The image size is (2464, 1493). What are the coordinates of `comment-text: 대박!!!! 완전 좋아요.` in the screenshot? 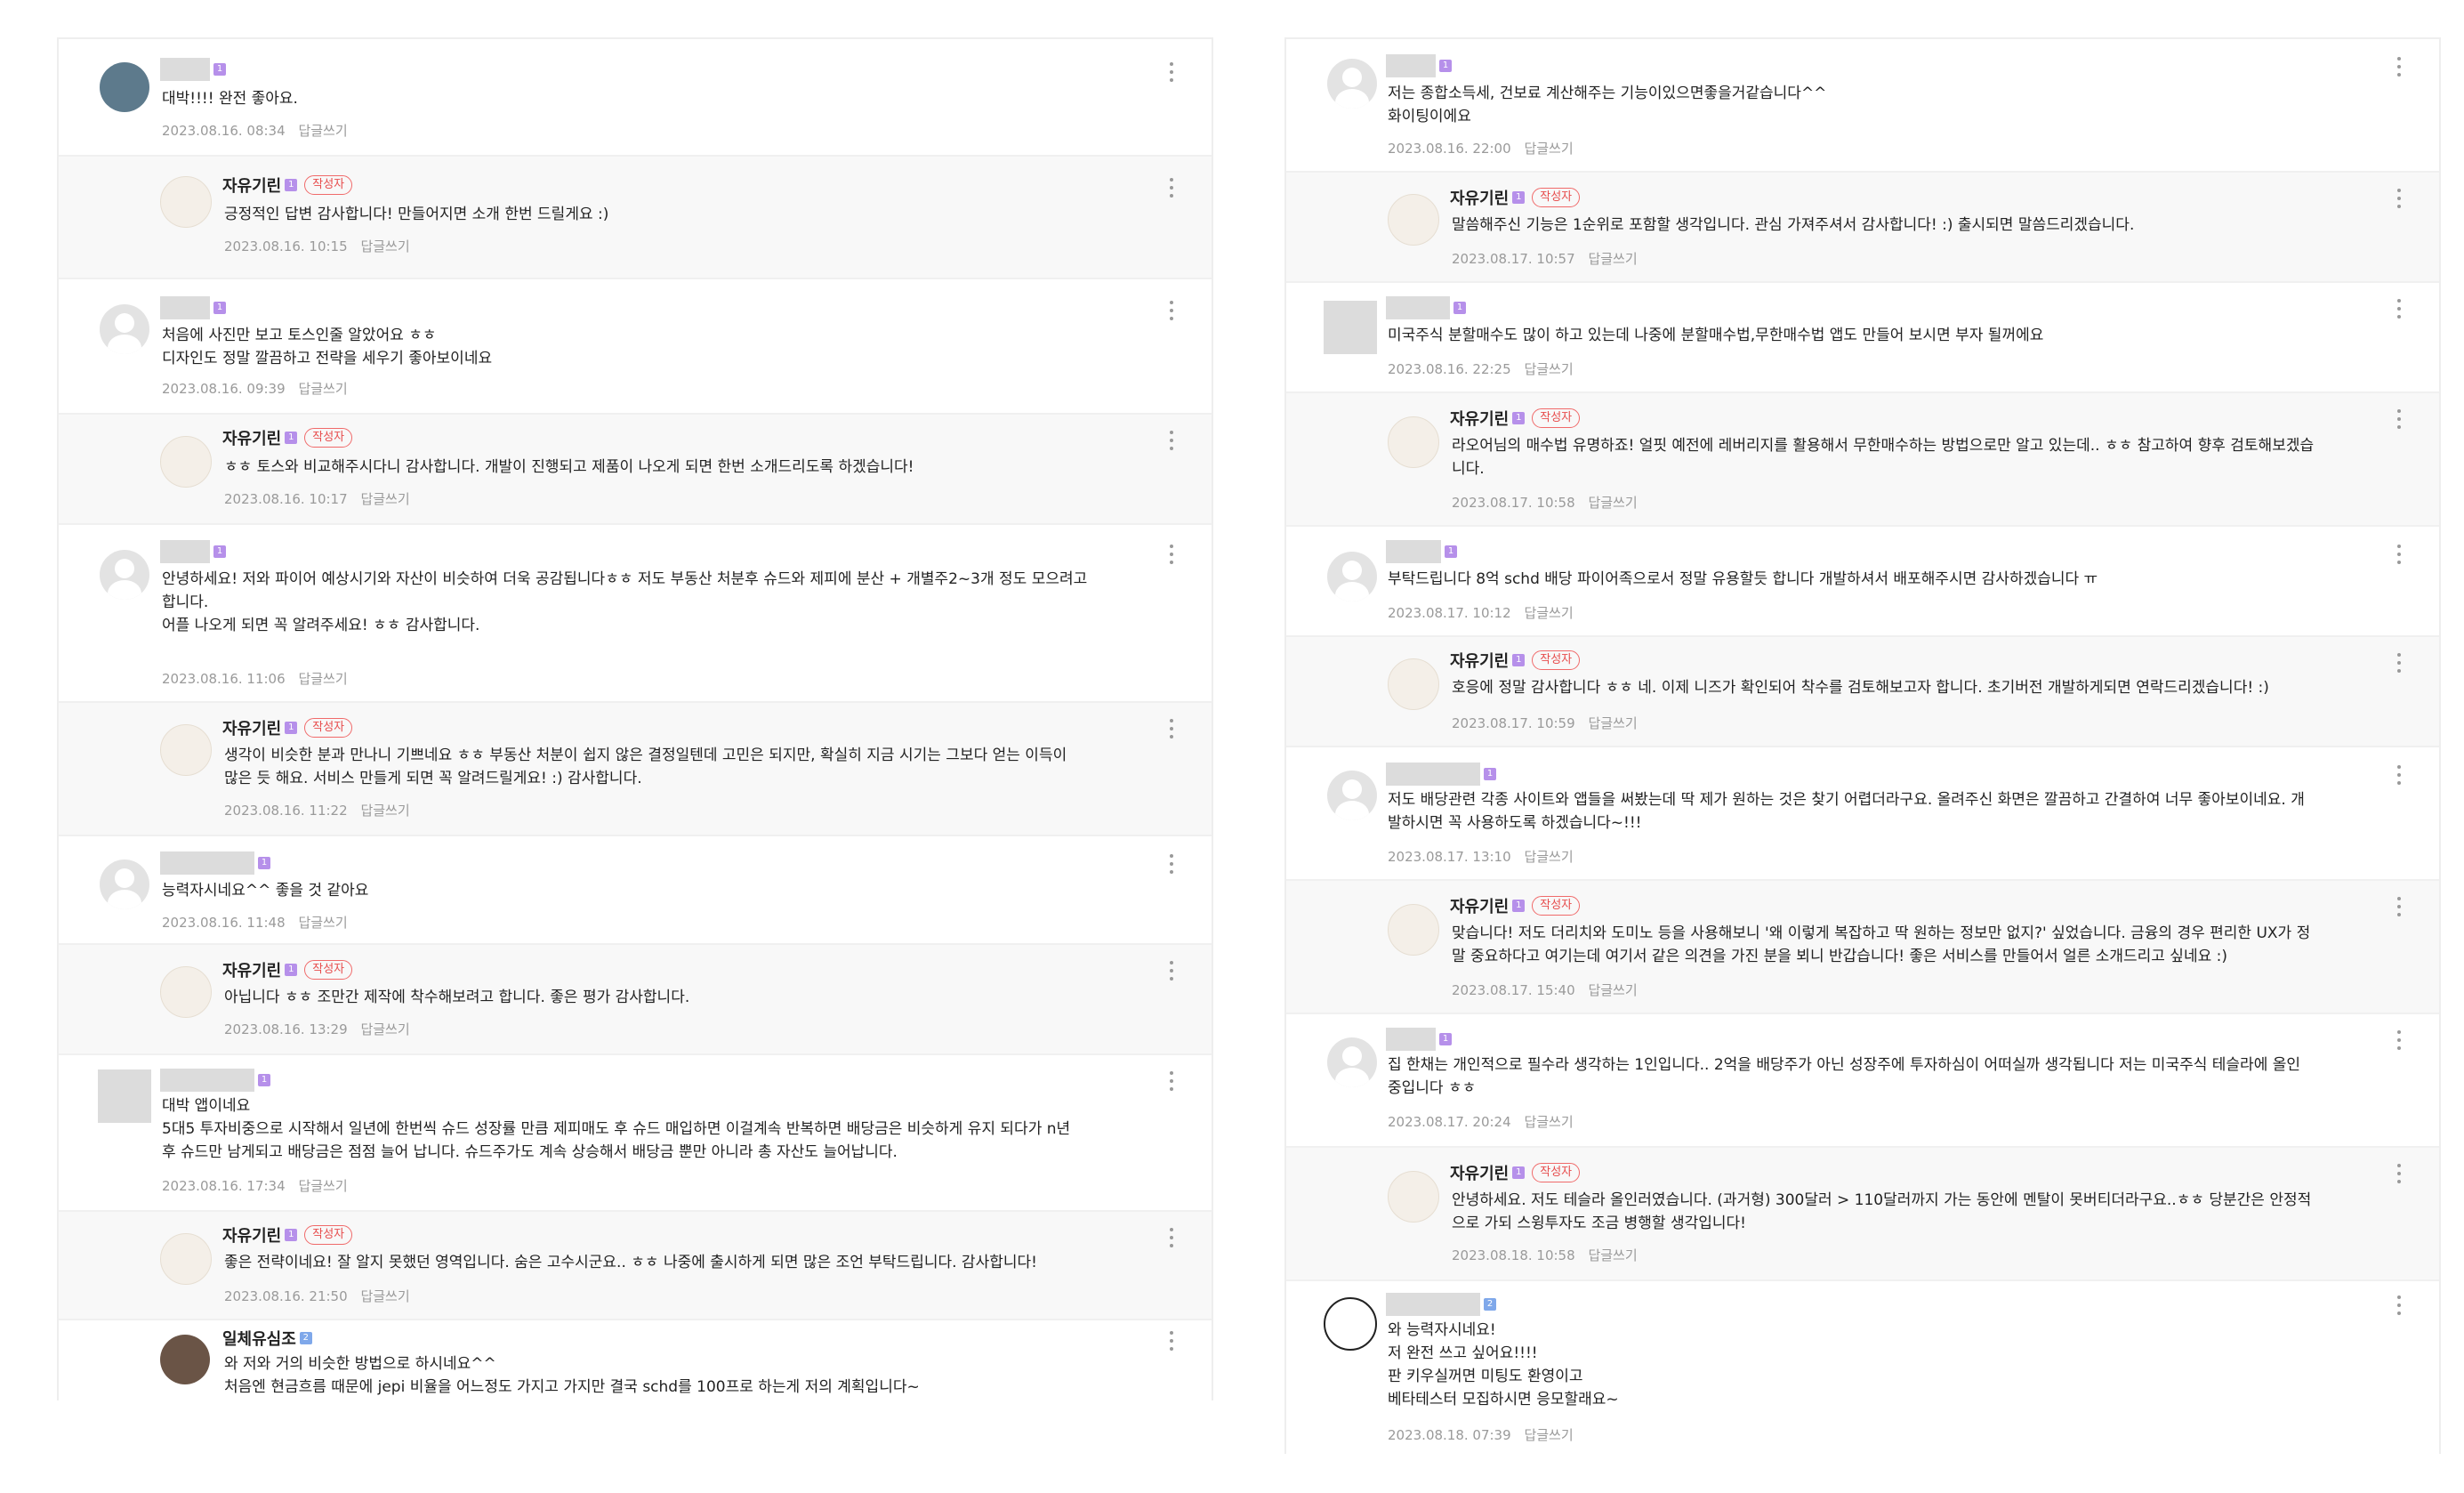 It's located at (230, 99).